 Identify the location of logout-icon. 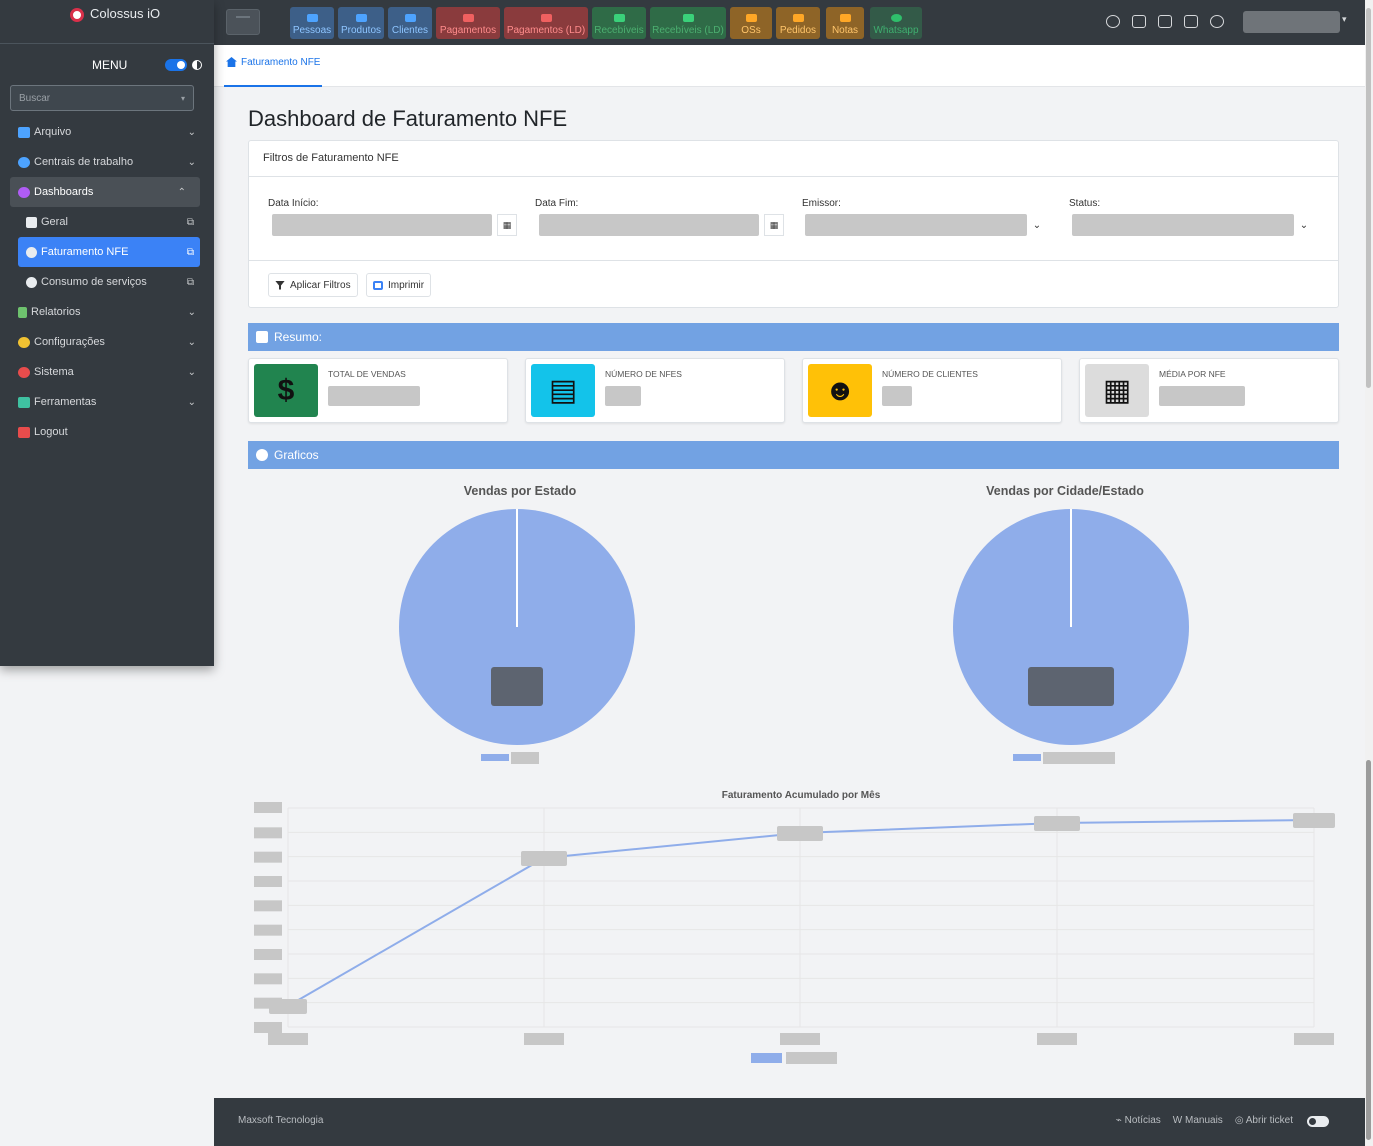
(24, 432).